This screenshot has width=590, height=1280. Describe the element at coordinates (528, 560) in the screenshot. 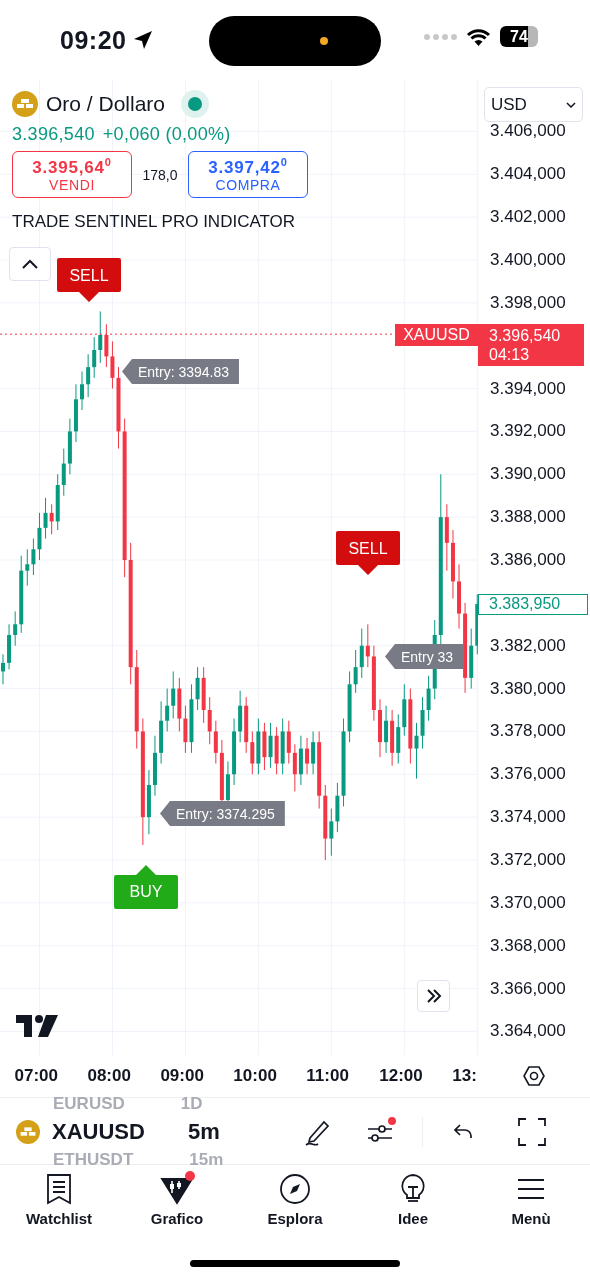

I see `price-axis-label: 3.386,000` at that location.